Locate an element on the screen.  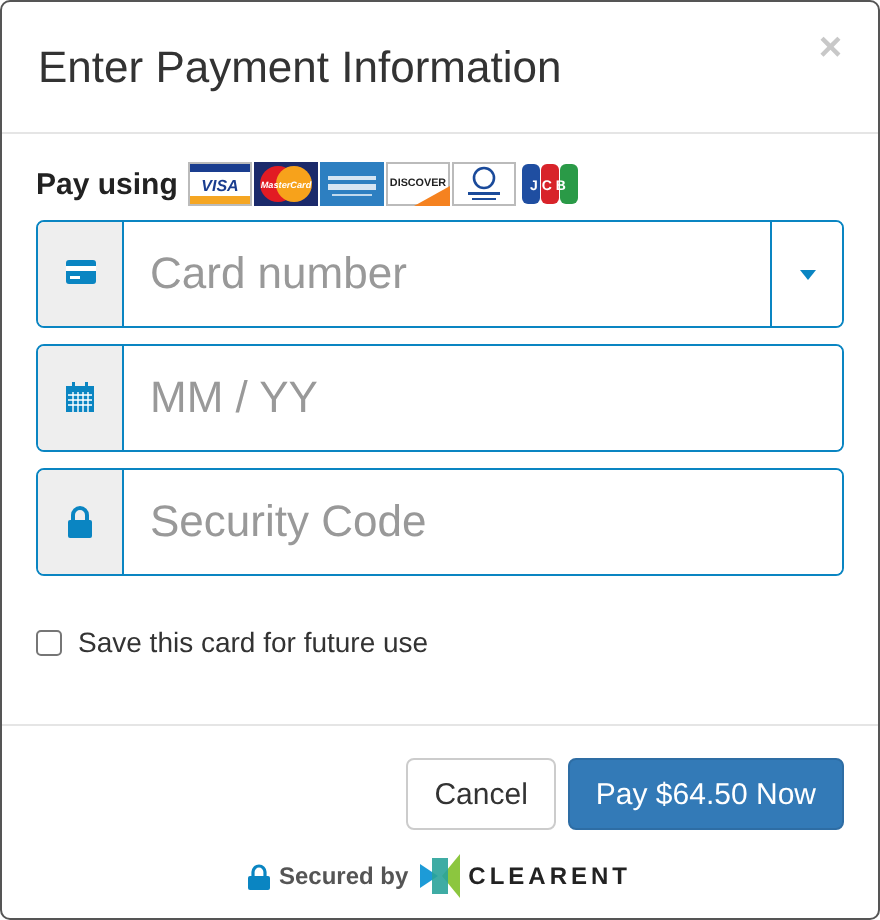
dropdown-button is located at coordinates (806, 274).